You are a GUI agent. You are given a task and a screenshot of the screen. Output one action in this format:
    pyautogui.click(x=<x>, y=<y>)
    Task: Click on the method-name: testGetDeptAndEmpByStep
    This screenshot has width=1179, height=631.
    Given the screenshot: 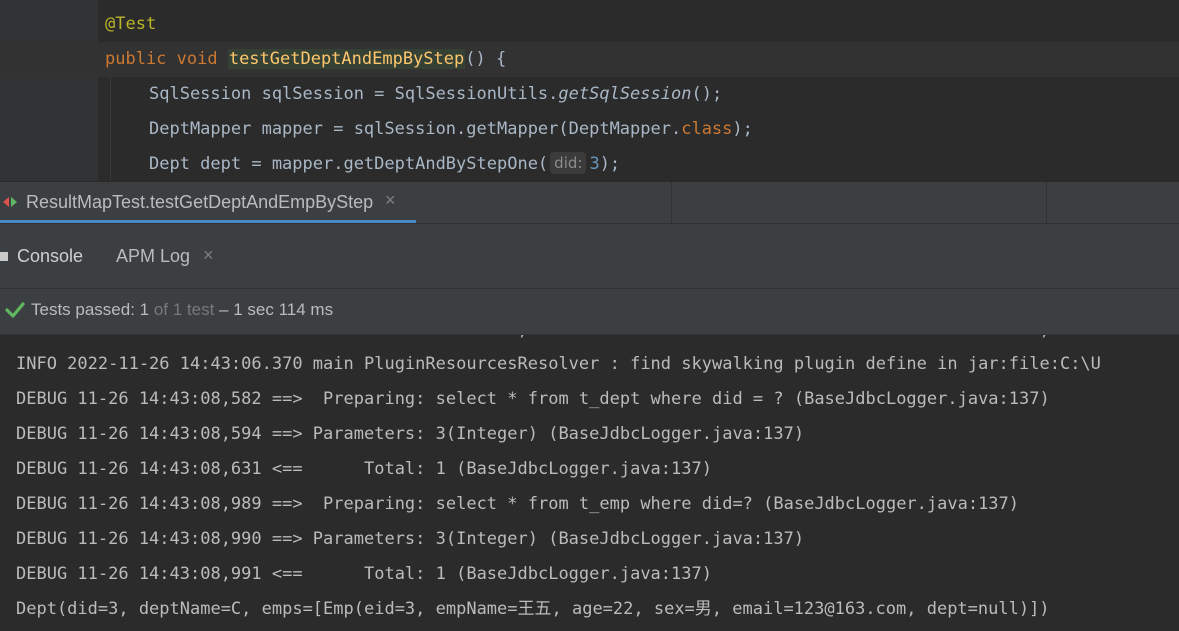 What is the action you would take?
    pyautogui.click(x=346, y=59)
    